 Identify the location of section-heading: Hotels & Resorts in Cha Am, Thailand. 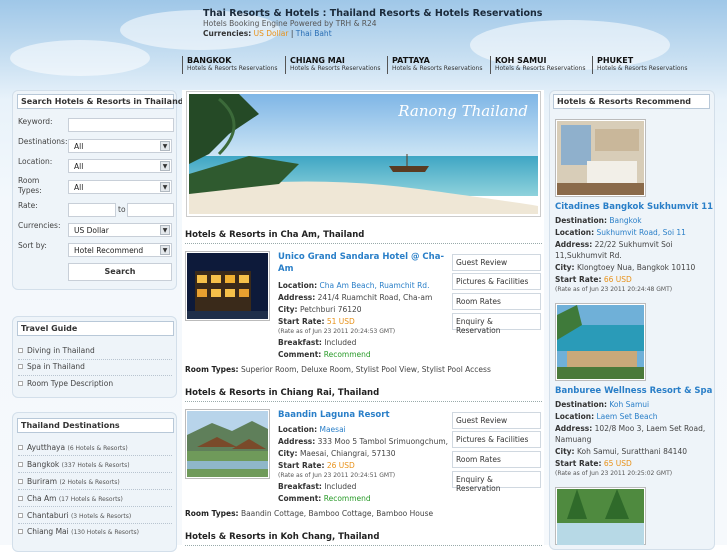
(363, 237).